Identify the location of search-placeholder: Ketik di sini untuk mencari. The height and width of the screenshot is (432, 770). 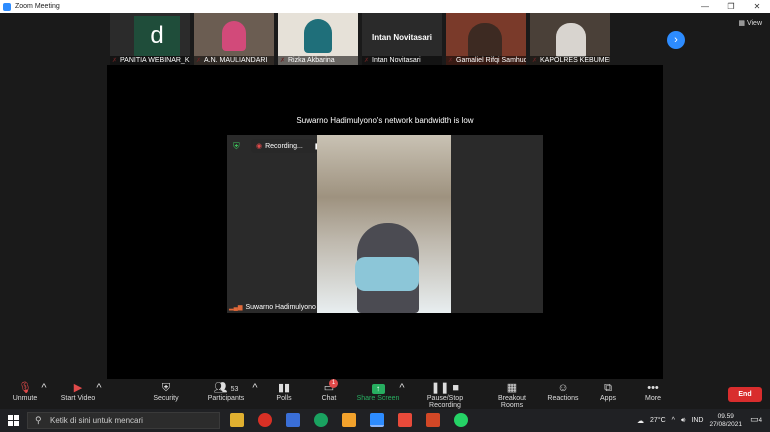
(96, 420).